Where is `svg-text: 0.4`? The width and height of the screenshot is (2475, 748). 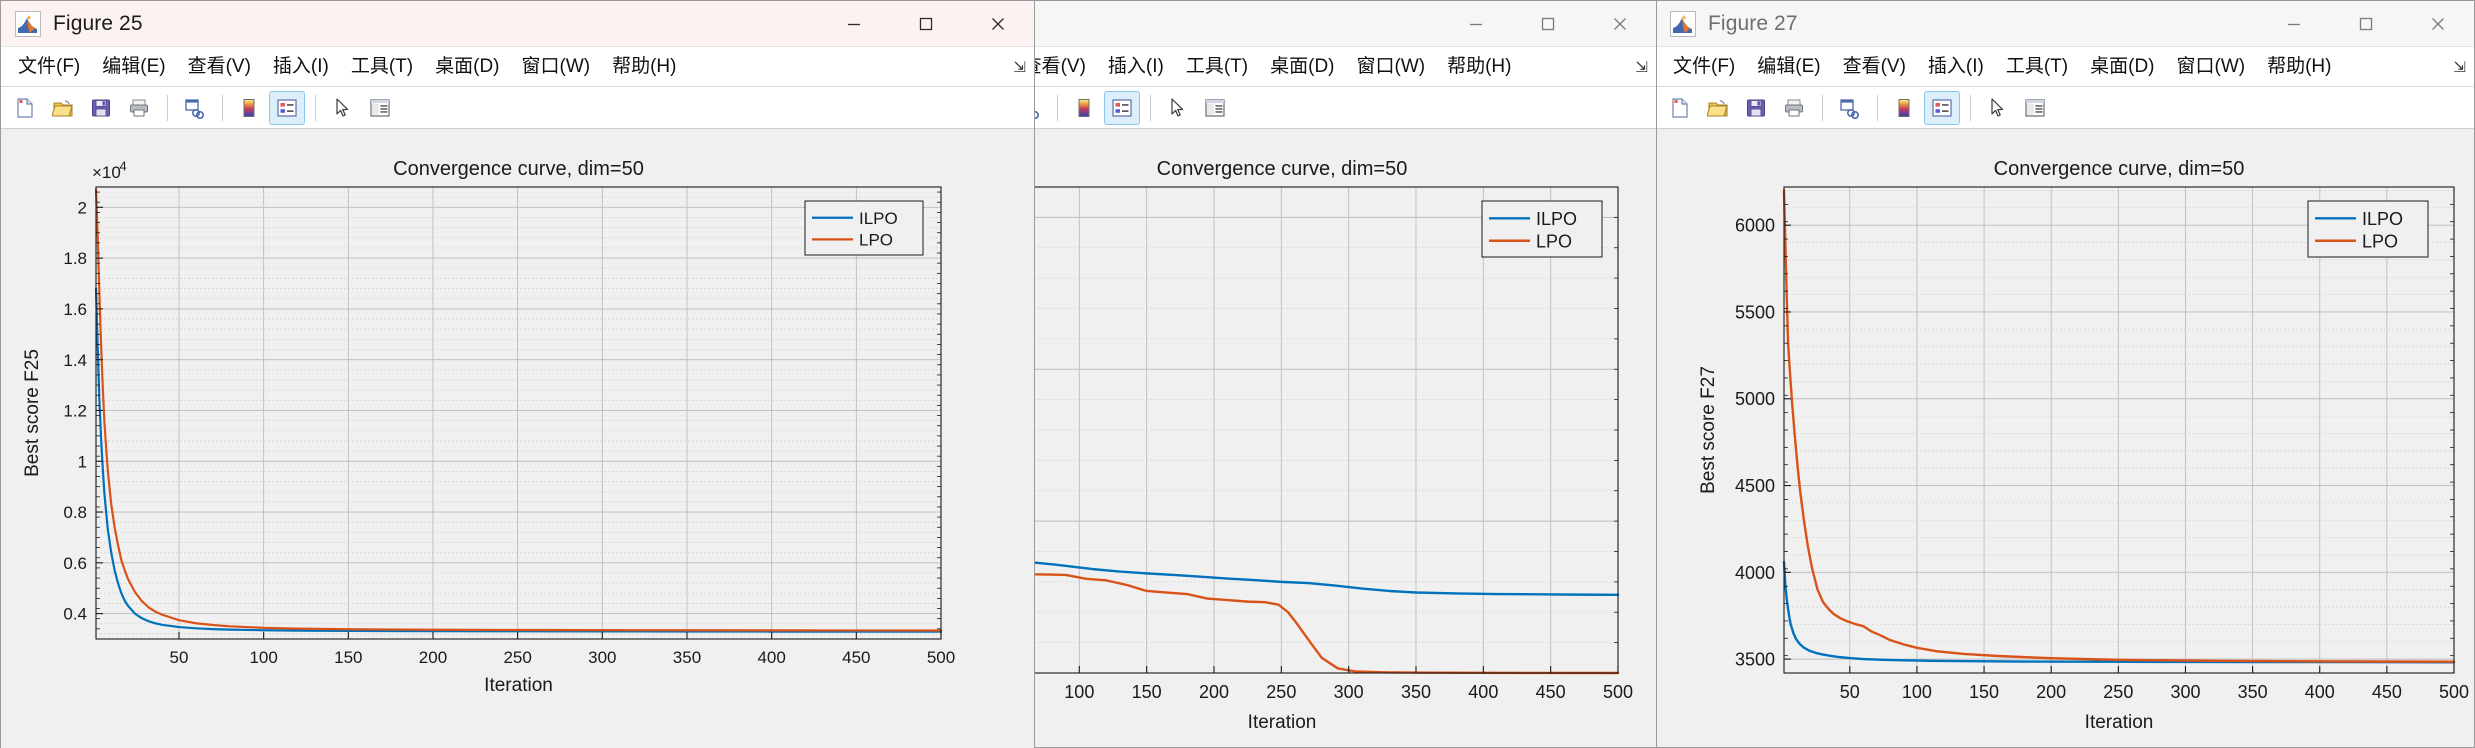 svg-text: 0.4 is located at coordinates (75, 614).